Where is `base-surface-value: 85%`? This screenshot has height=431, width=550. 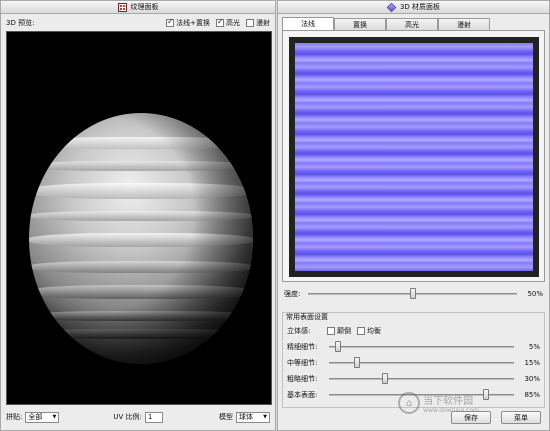
base-surface-value: 85% is located at coordinates (532, 395).